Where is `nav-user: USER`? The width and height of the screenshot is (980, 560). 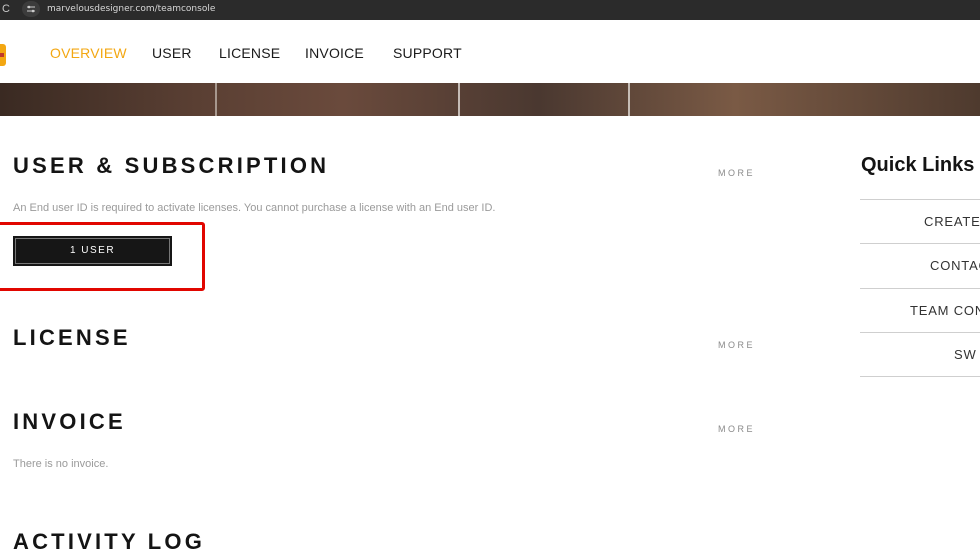 nav-user: USER is located at coordinates (172, 53).